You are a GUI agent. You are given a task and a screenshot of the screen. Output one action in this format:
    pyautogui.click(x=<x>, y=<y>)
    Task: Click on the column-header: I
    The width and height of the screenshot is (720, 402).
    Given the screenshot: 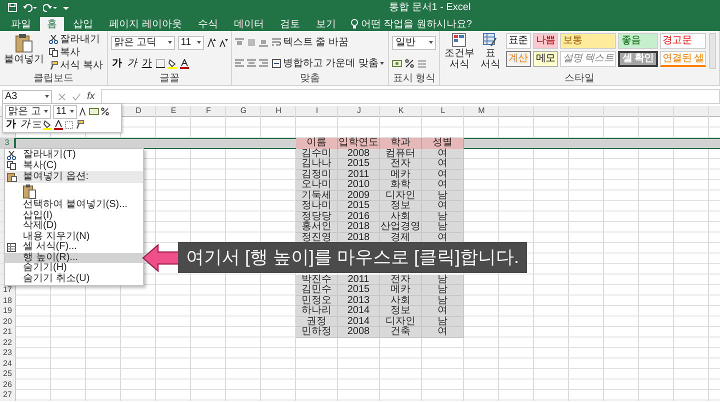 What is the action you would take?
    pyautogui.click(x=317, y=111)
    